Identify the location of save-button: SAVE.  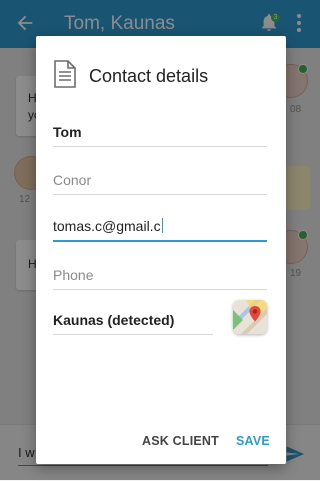
(253, 441).